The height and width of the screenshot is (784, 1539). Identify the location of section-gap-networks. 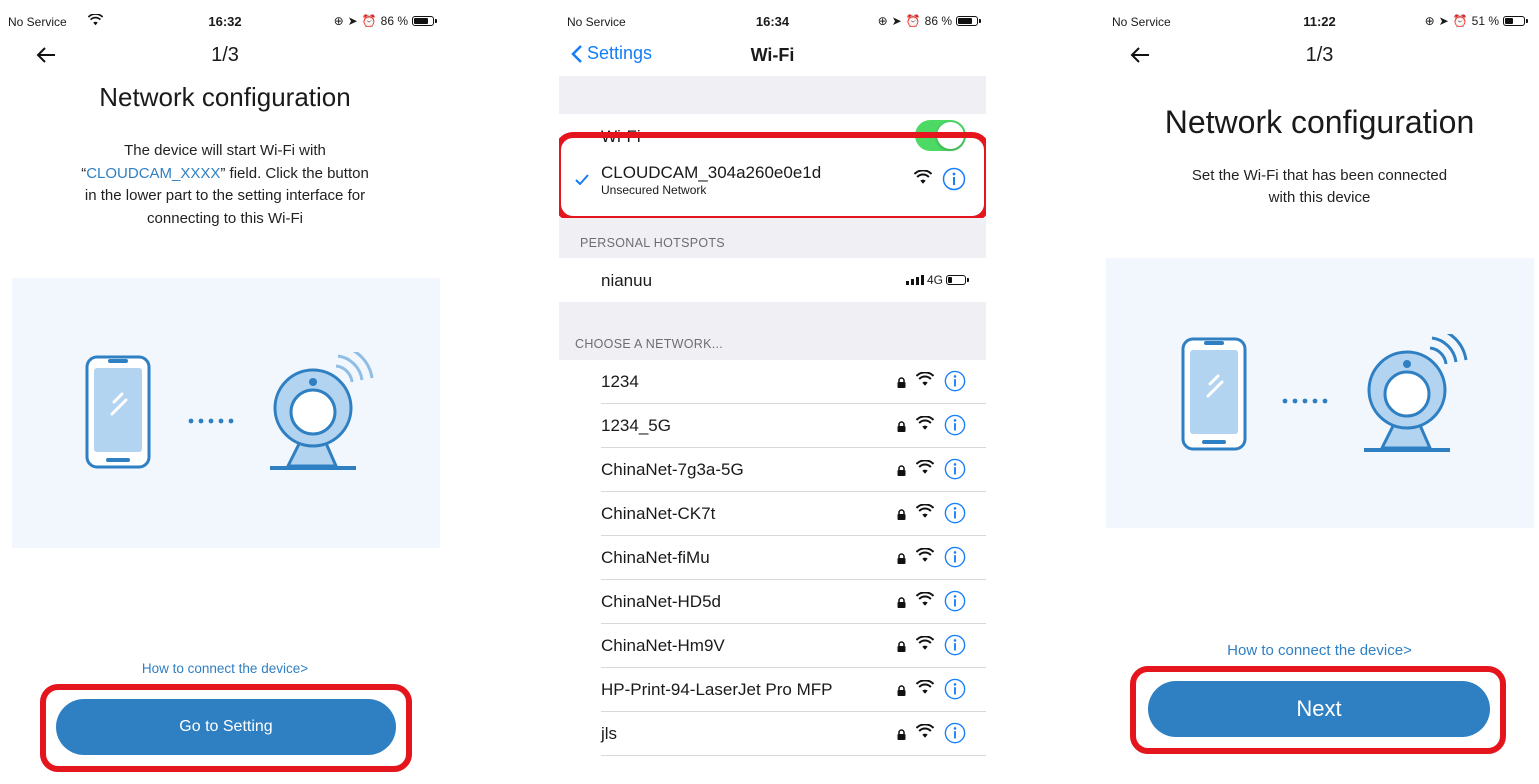
(772, 331).